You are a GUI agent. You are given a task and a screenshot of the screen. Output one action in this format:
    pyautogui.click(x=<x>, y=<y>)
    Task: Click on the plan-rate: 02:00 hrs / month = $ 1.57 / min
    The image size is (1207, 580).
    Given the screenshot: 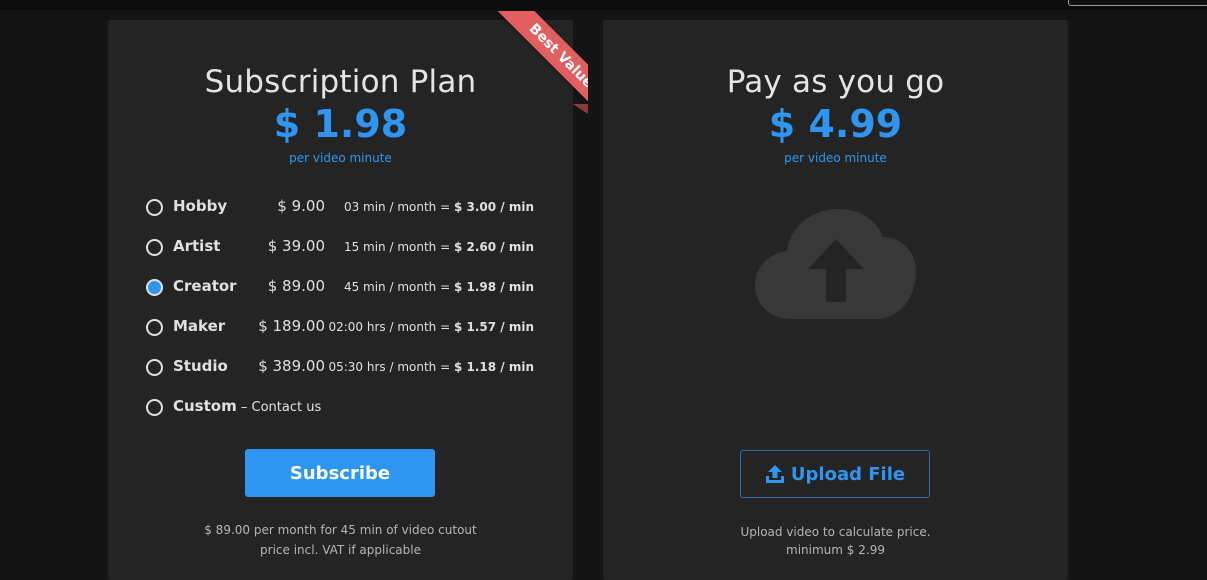 What is the action you would take?
    pyautogui.click(x=431, y=327)
    